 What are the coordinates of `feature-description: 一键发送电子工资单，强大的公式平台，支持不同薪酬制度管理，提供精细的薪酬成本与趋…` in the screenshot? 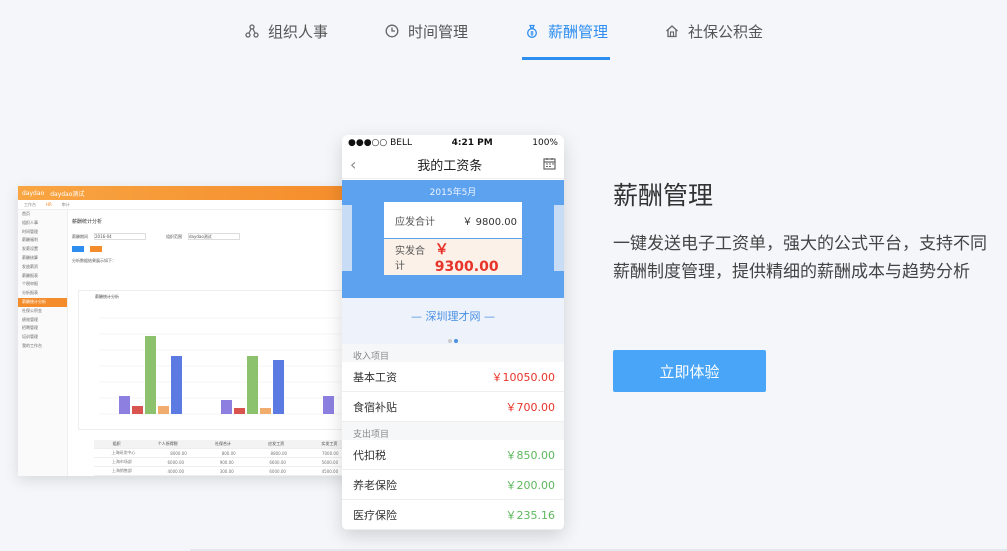 It's located at (800, 258).